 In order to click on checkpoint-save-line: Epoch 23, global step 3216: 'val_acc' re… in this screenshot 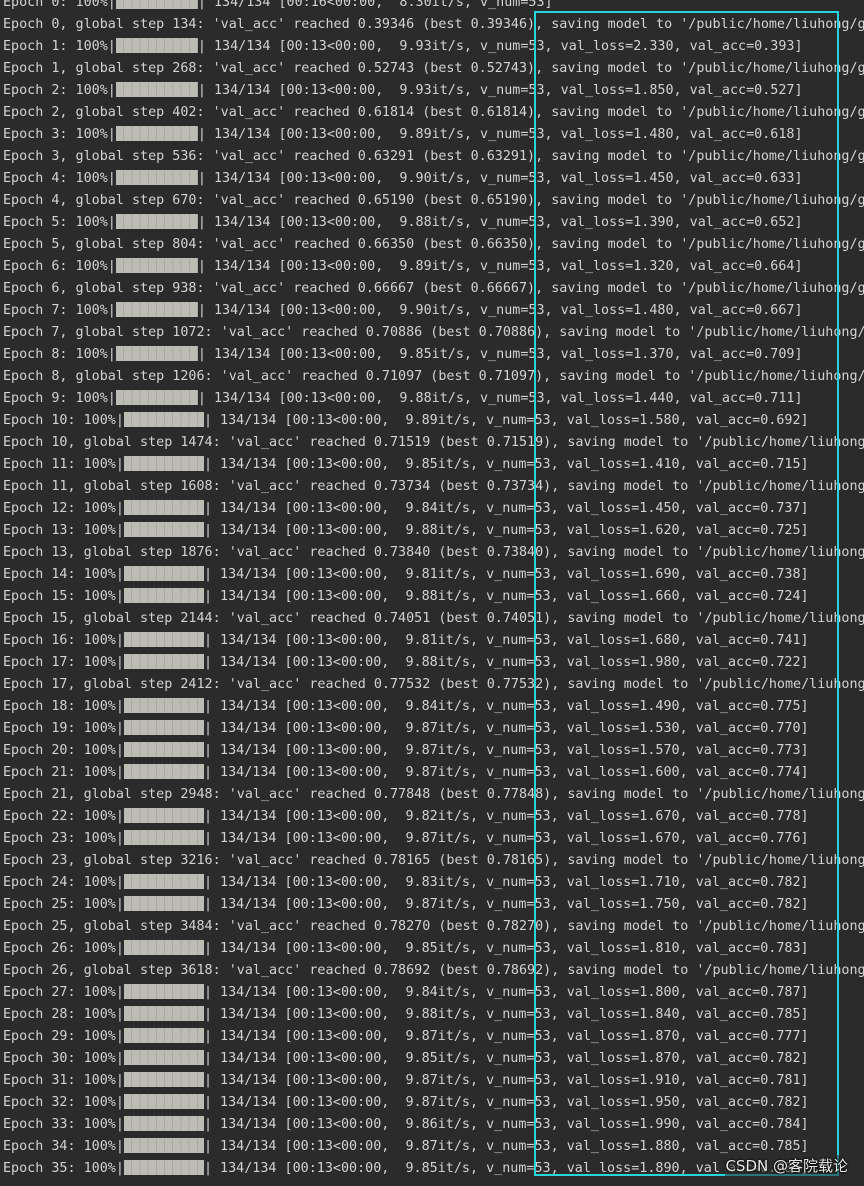, I will do `click(433, 860)`.